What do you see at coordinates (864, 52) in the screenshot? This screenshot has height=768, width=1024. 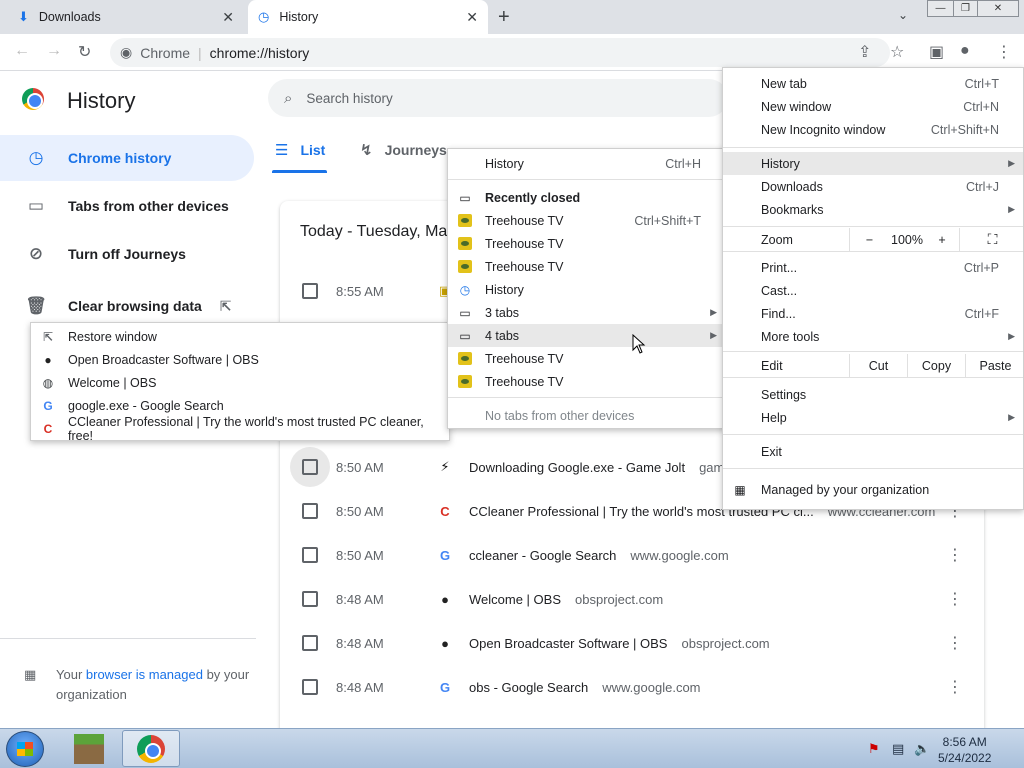 I see `share-icon: ⇪` at bounding box center [864, 52].